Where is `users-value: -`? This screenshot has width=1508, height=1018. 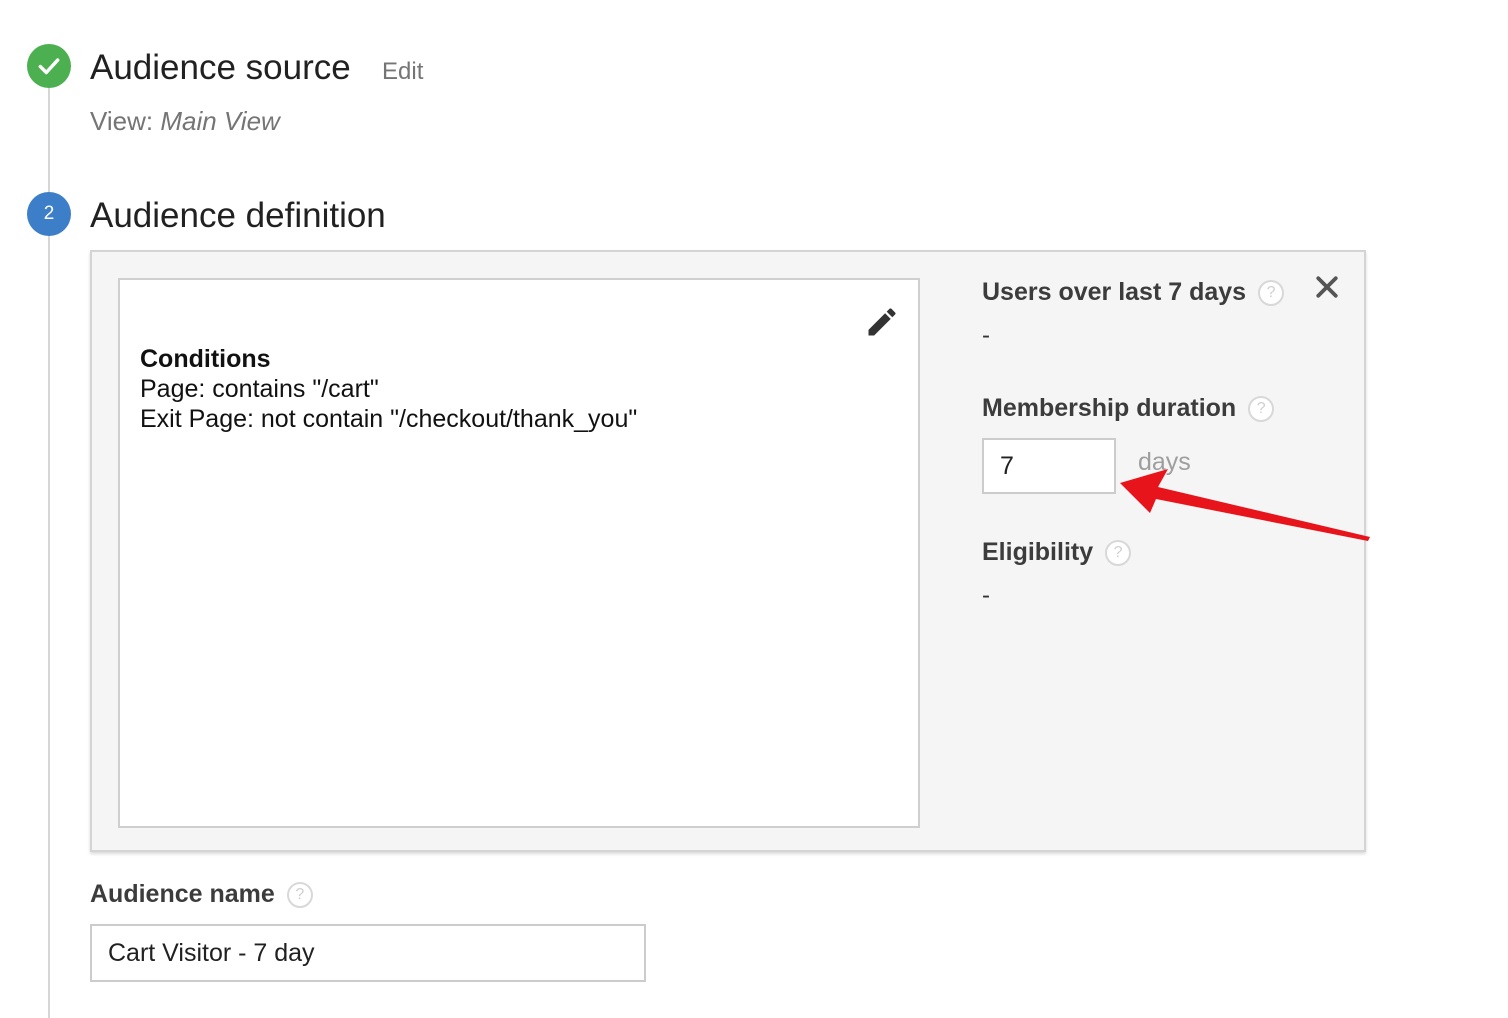 users-value: - is located at coordinates (986, 335).